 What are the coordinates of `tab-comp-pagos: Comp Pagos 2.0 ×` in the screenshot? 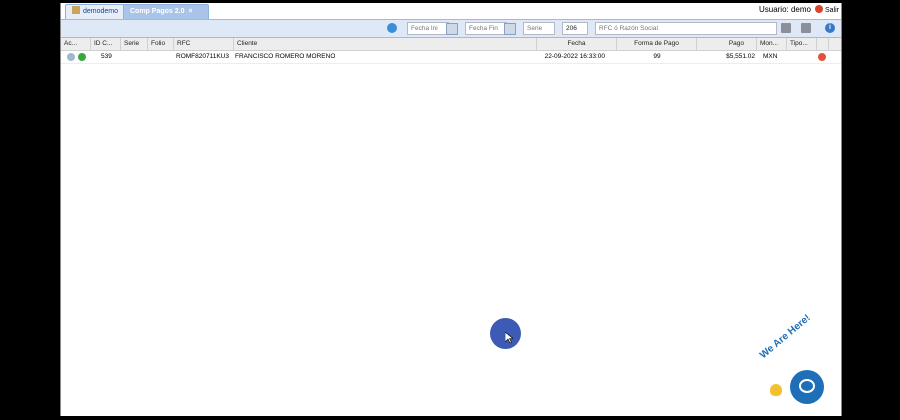 It's located at (166, 11).